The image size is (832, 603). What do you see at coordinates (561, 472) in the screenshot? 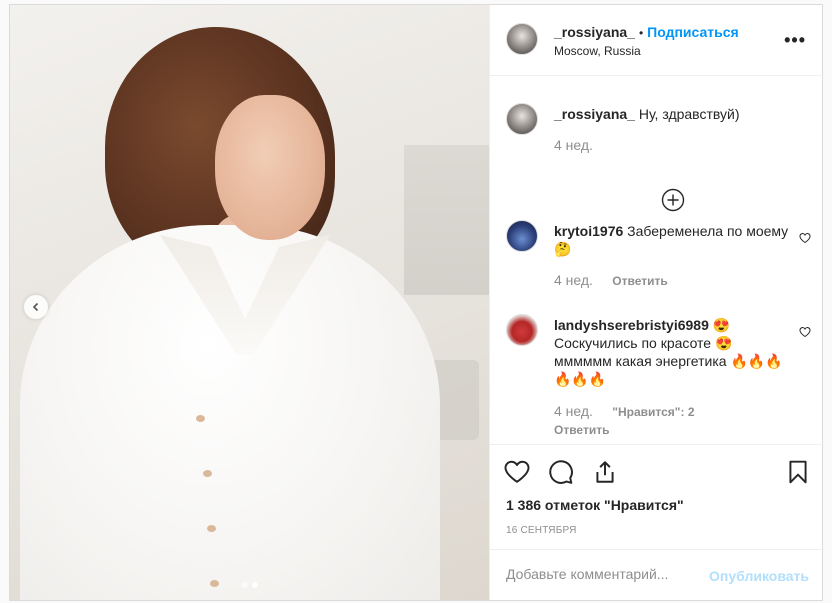
I see `comment-icon` at bounding box center [561, 472].